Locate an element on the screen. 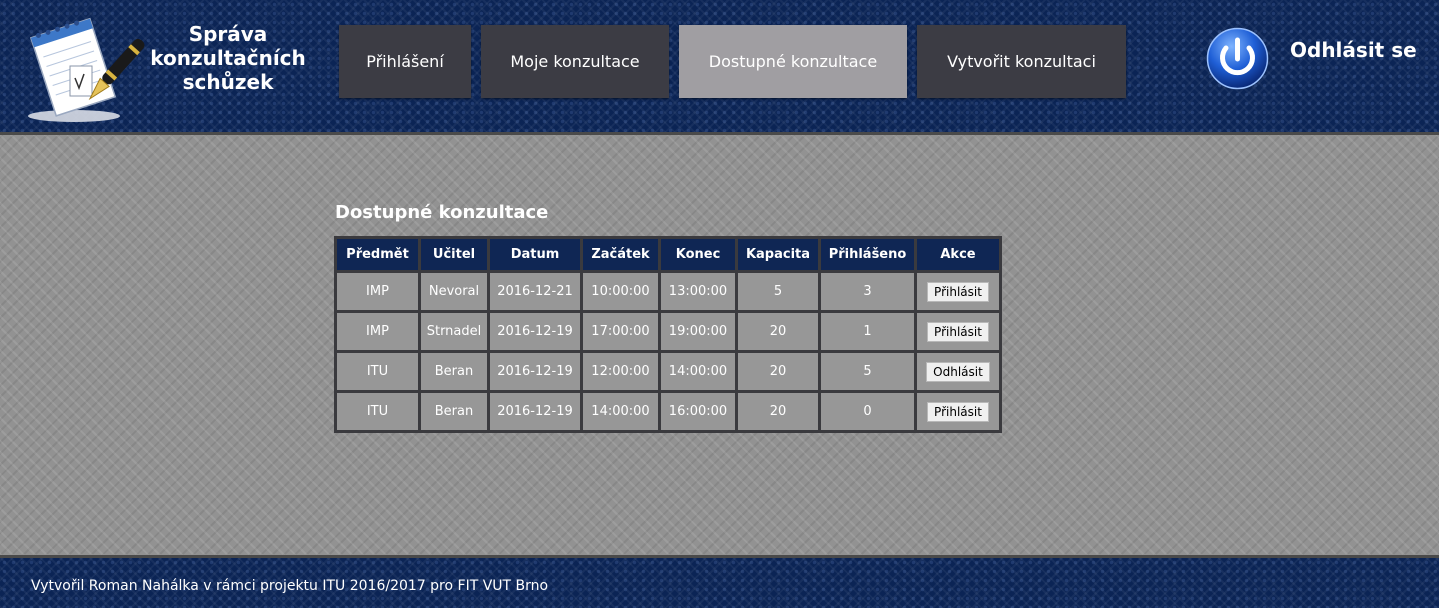  nav-login: Přihlášení is located at coordinates (405, 61).